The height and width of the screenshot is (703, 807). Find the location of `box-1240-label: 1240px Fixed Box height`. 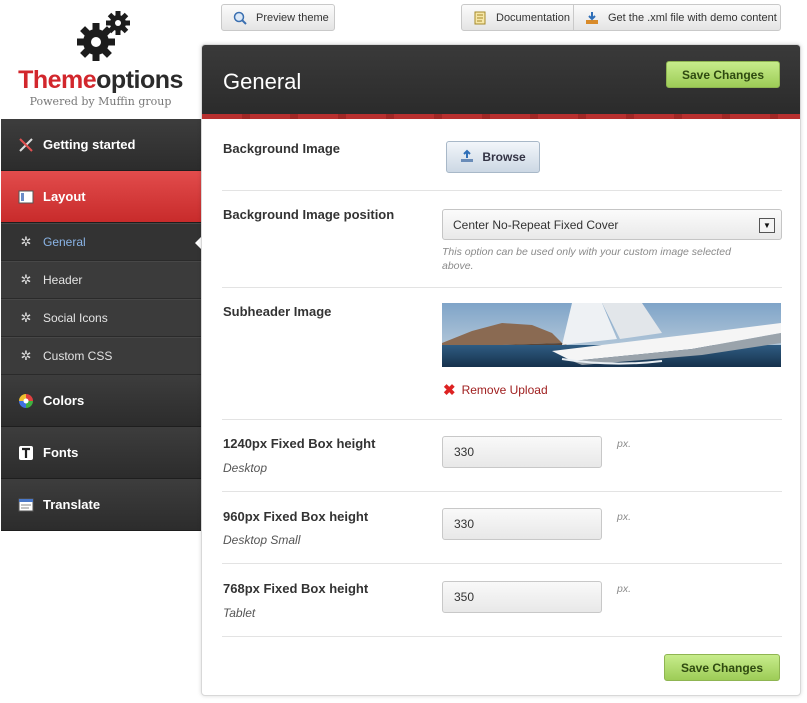

box-1240-label: 1240px Fixed Box height is located at coordinates (299, 443).